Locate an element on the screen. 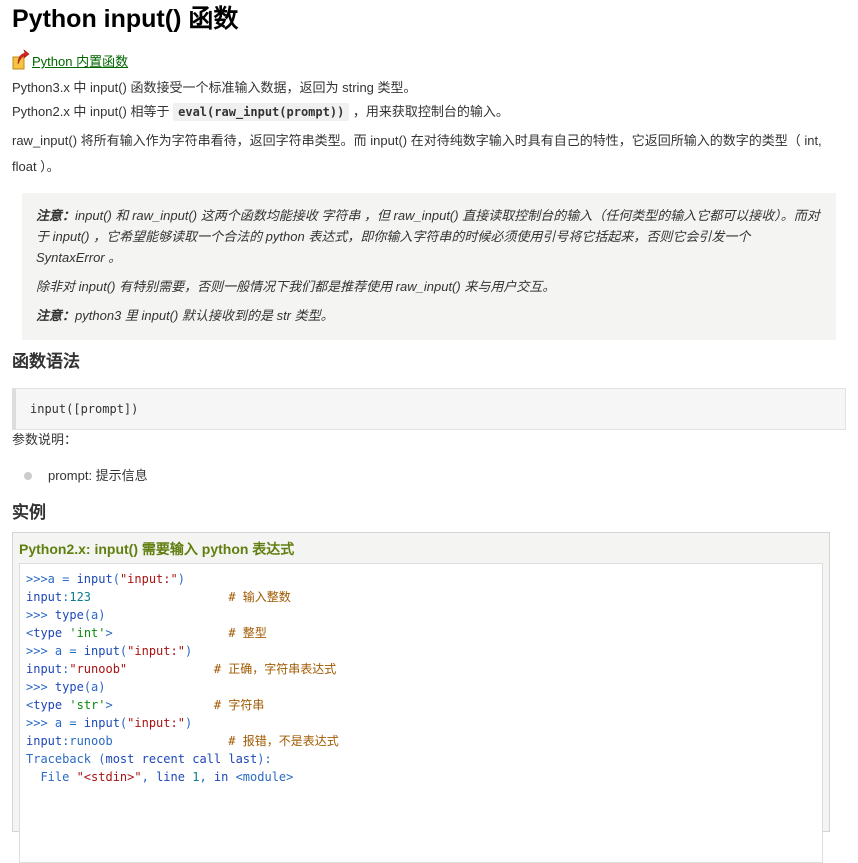  bullet-icon is located at coordinates (28, 476).